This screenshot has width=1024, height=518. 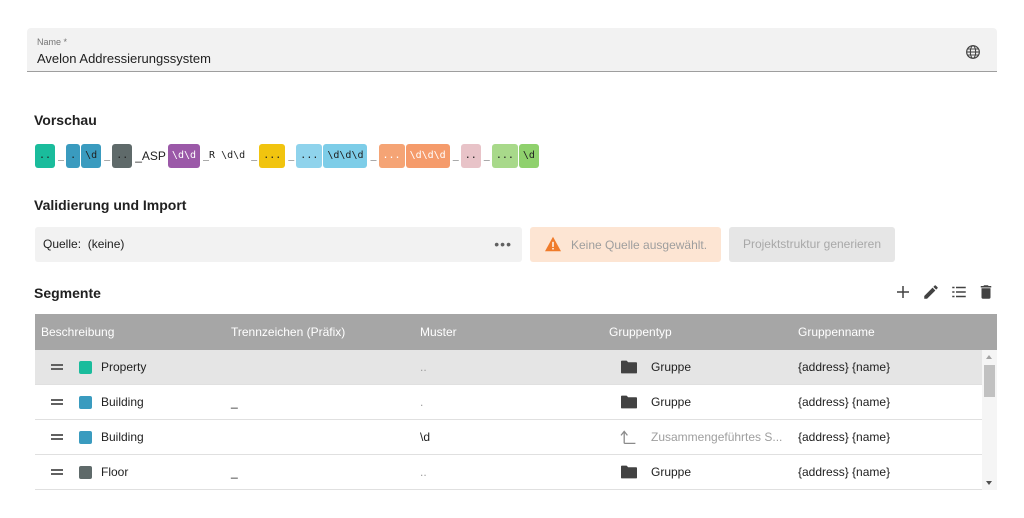 What do you see at coordinates (133, 332) in the screenshot?
I see `column-header: Beschreibung` at bounding box center [133, 332].